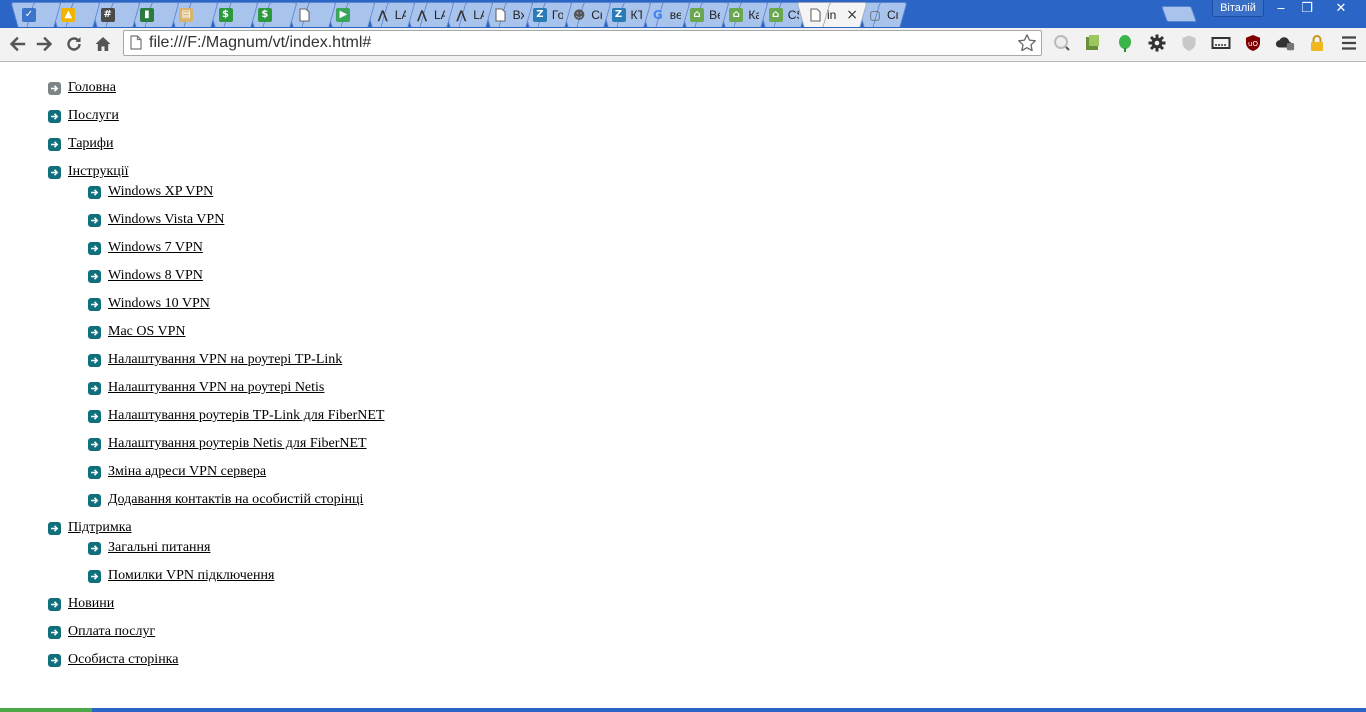 This screenshot has height=712, width=1366. I want to click on submenu-item: Mac OS VPN, so click(137, 332).